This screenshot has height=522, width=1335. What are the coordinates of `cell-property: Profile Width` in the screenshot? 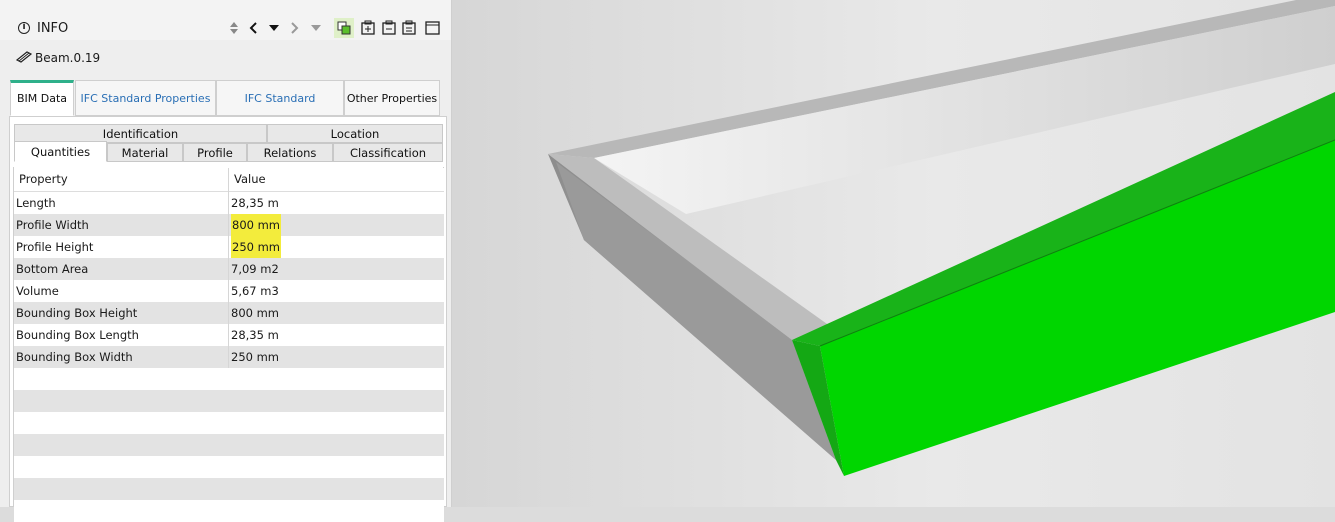 It's located at (52, 225).